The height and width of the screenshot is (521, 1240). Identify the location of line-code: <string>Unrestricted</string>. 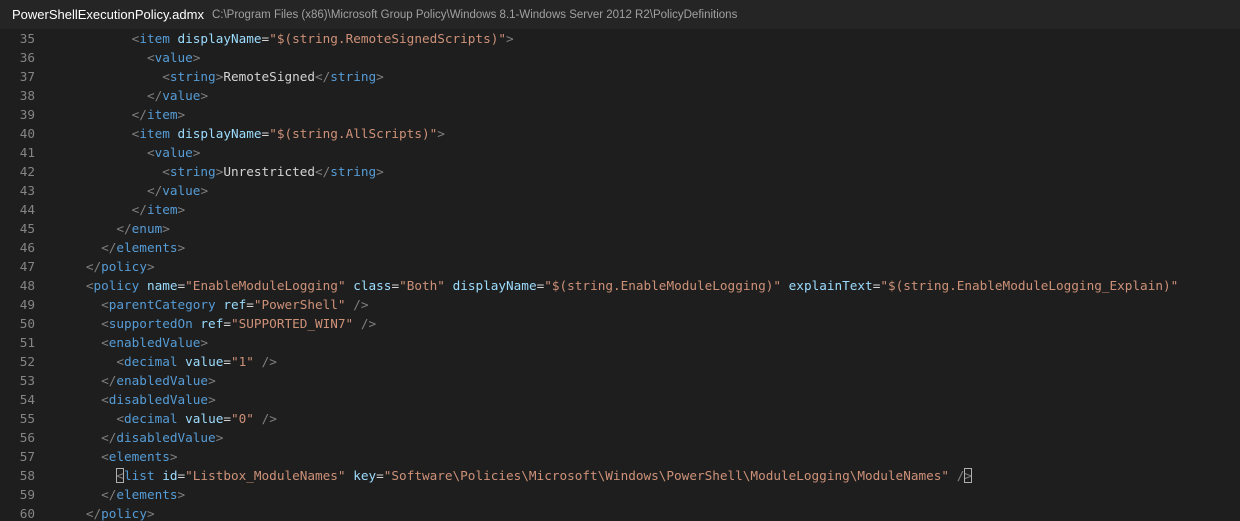
(209, 171).